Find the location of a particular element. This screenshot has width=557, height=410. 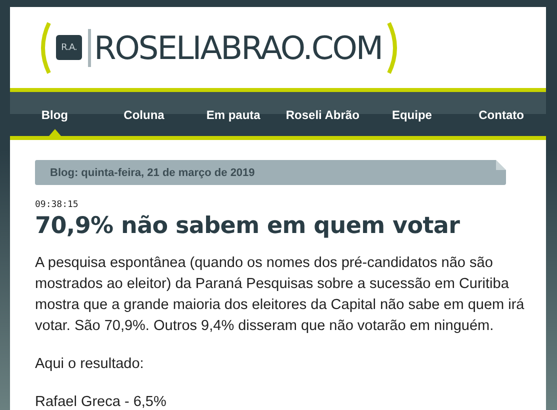

site-logo: ROSELIABRAO.COM is located at coordinates (238, 47).